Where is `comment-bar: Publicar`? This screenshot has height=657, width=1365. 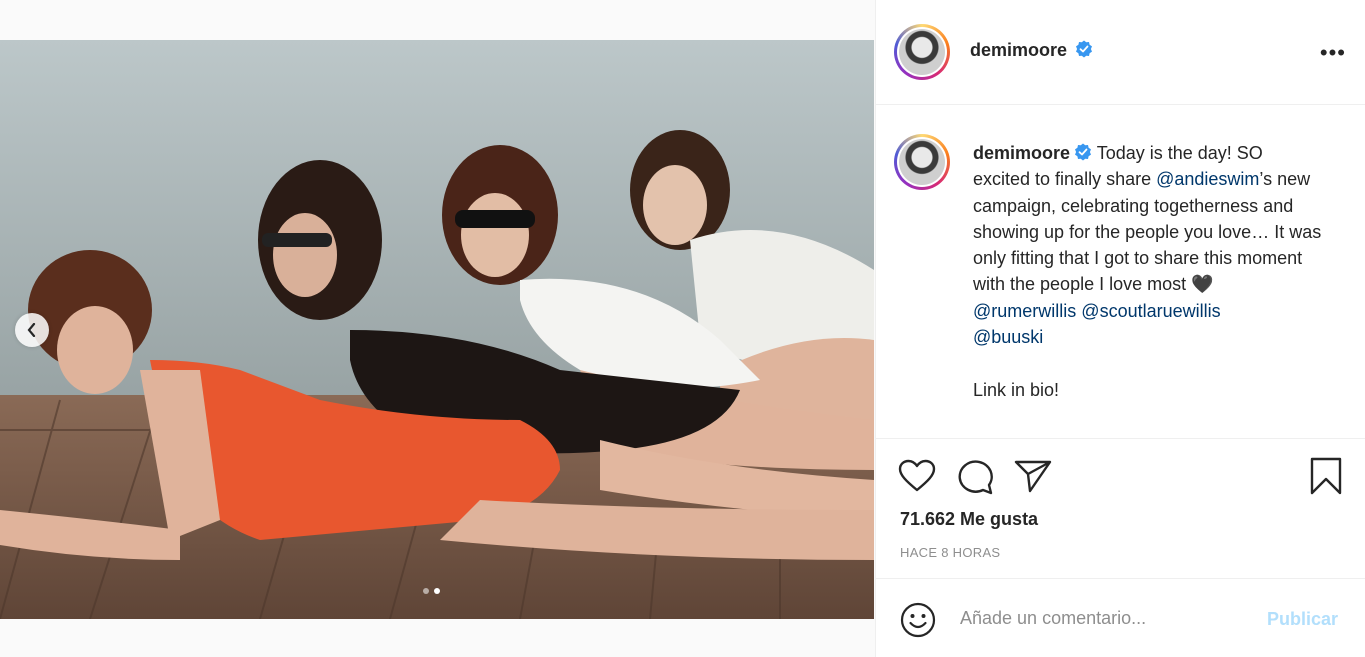
comment-bar: Publicar is located at coordinates (1120, 617).